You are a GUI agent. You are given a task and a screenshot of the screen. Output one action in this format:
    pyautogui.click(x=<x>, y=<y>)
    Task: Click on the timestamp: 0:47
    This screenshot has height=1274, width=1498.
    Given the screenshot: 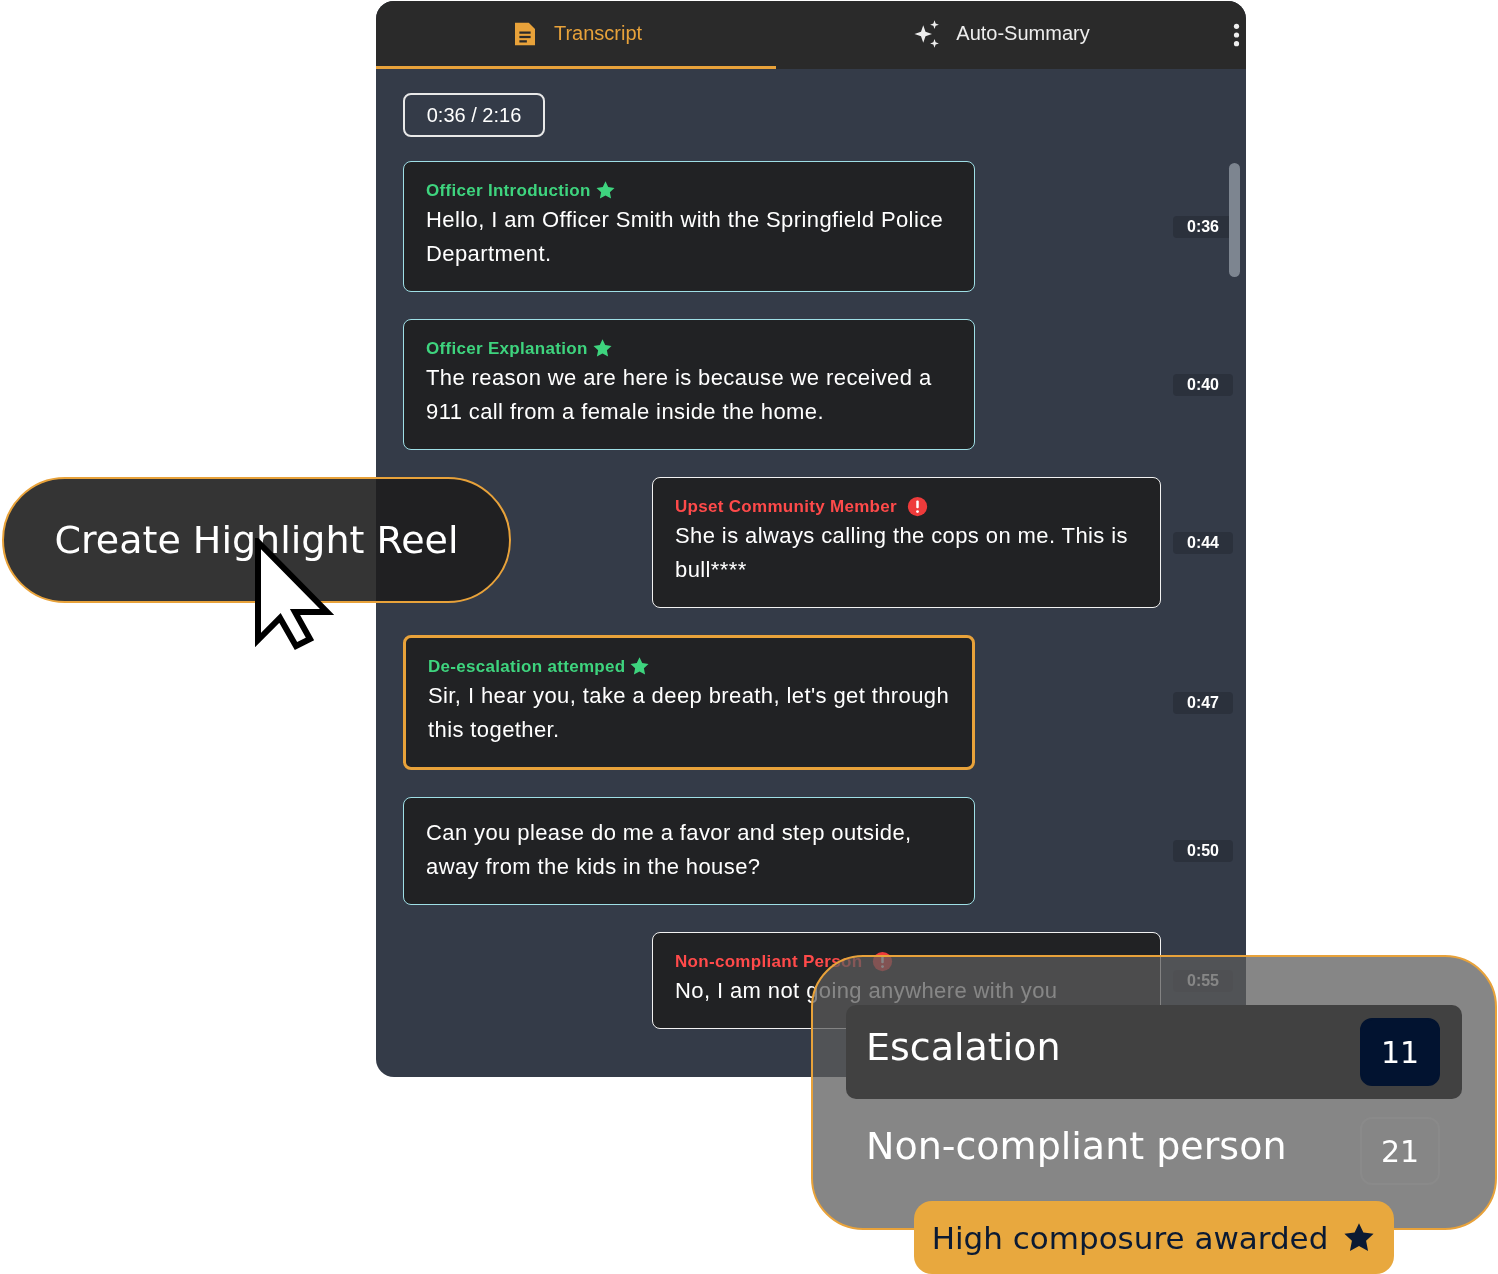 What is the action you would take?
    pyautogui.click(x=1203, y=702)
    